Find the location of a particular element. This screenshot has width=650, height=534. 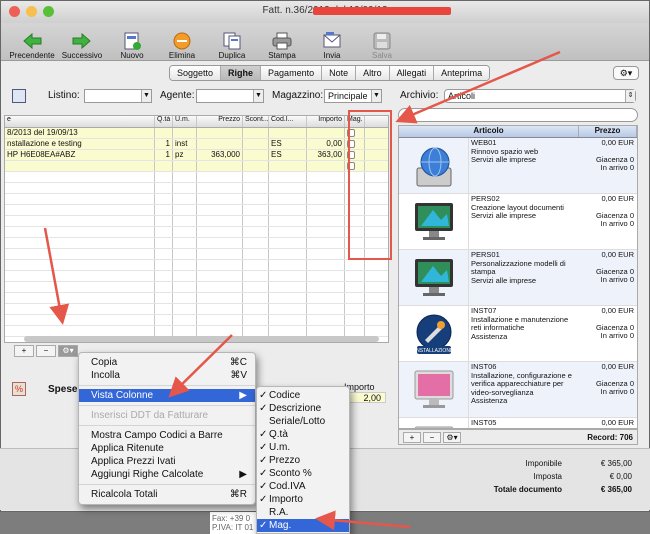

cell-price is located at coordinates (220, 166).